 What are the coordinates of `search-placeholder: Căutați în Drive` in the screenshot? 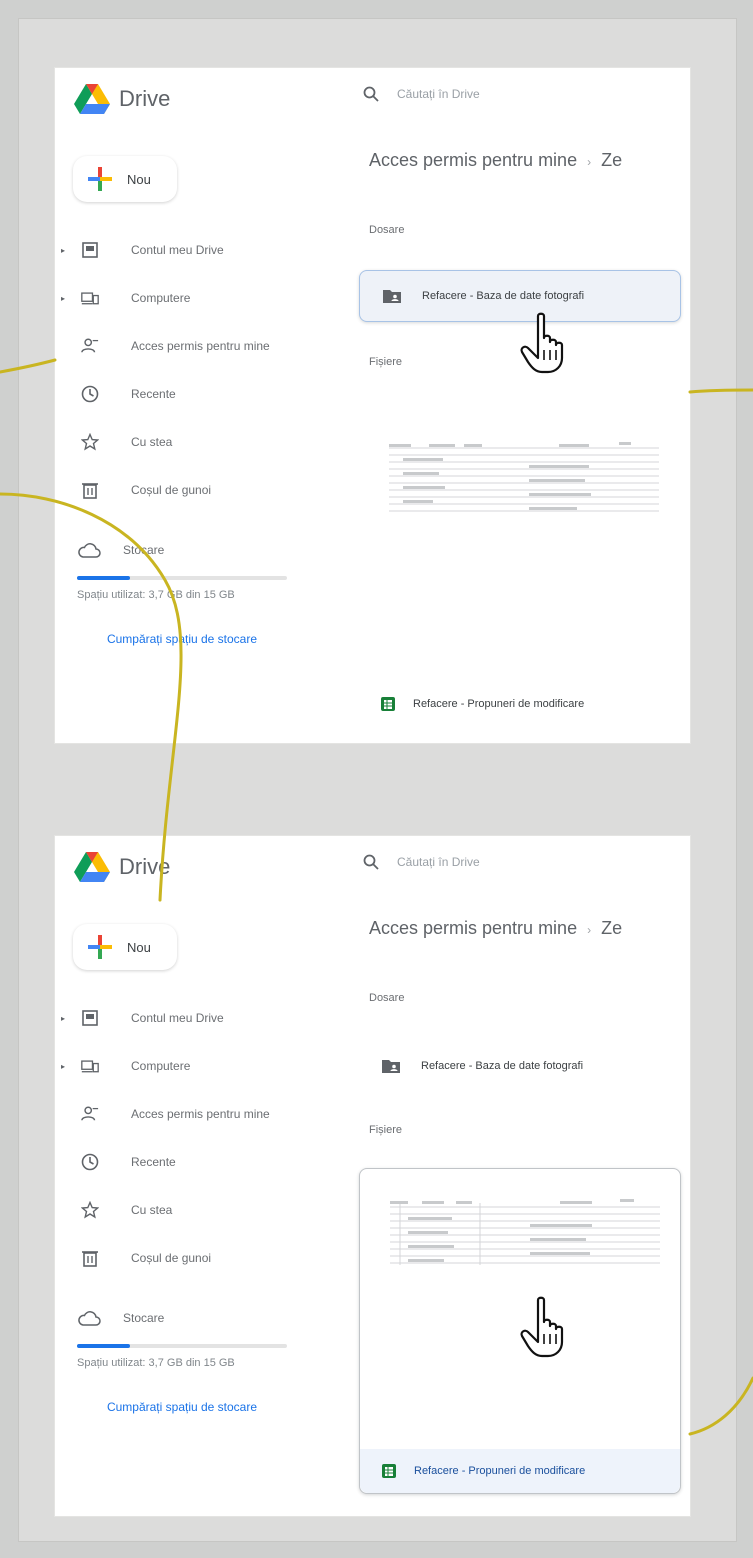 It's located at (438, 862).